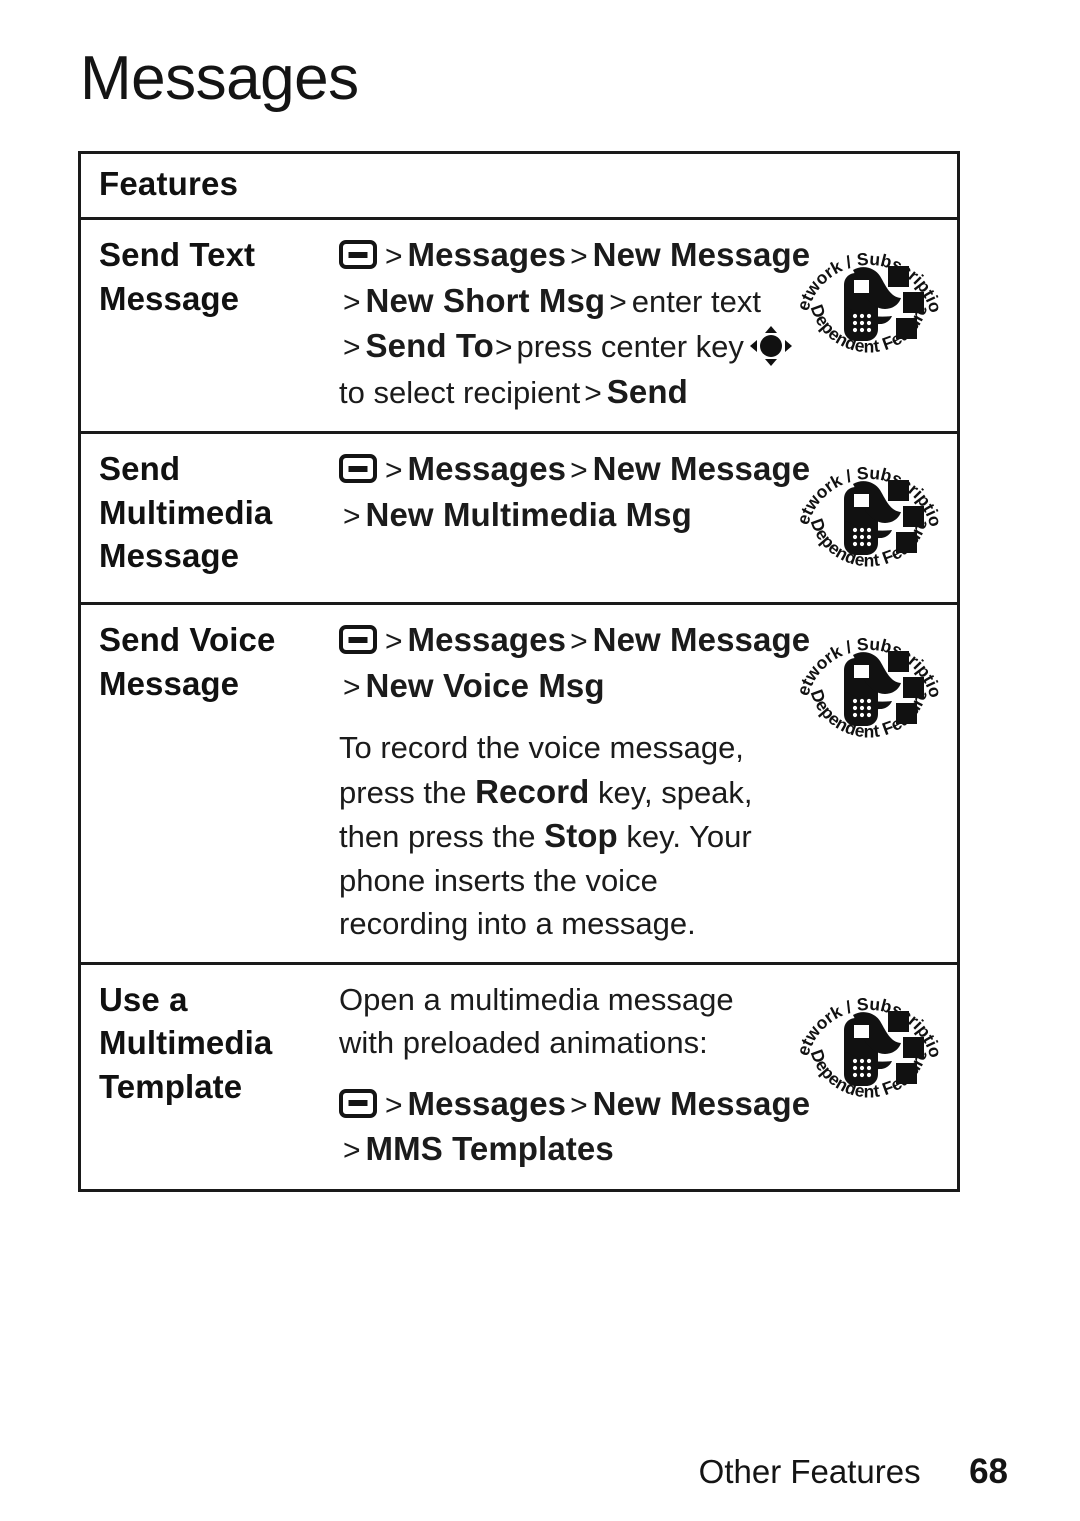 This screenshot has width=1080, height=1521. I want to click on step-line: > MMS Templates, so click(562, 1150).